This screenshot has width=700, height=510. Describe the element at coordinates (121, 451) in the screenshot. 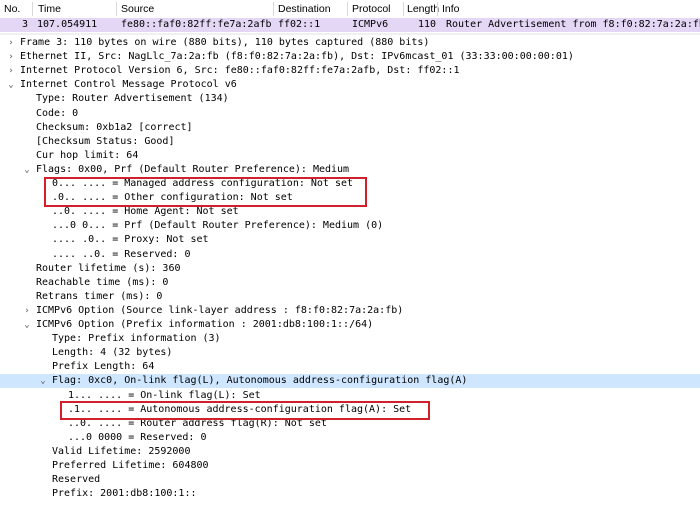

I see `tree-row-label: Valid Lifetime: 2592000` at that location.